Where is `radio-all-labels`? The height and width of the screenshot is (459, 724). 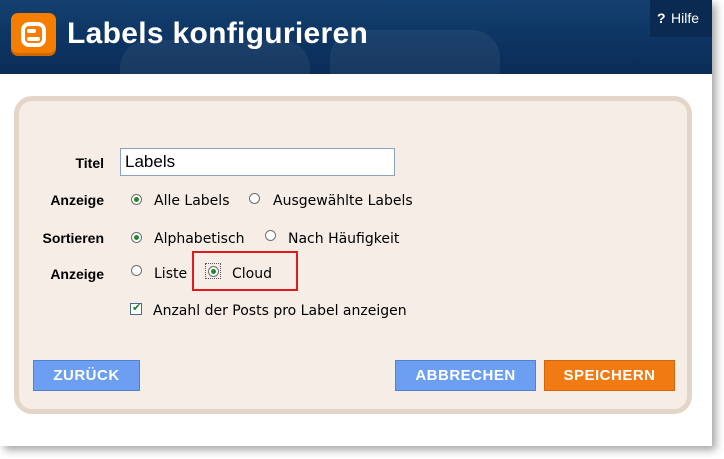
radio-all-labels is located at coordinates (136, 199).